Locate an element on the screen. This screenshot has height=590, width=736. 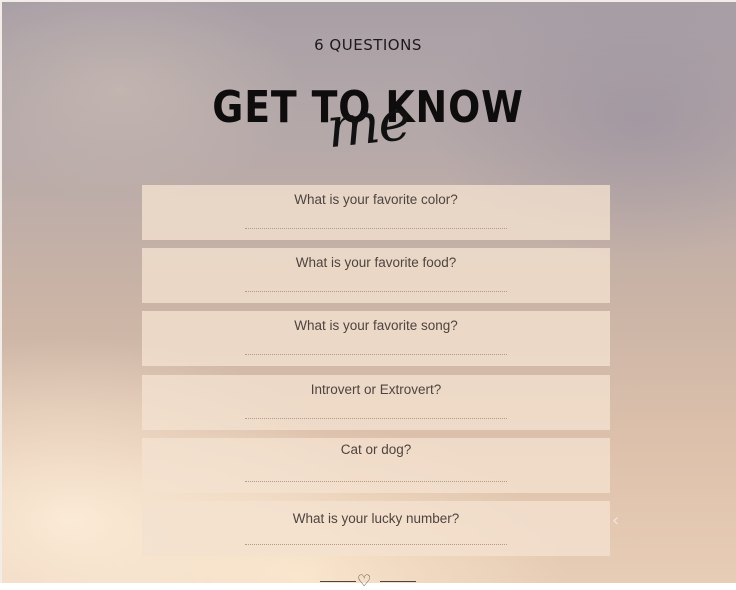
ornament-rule-right is located at coordinates (398, 581).